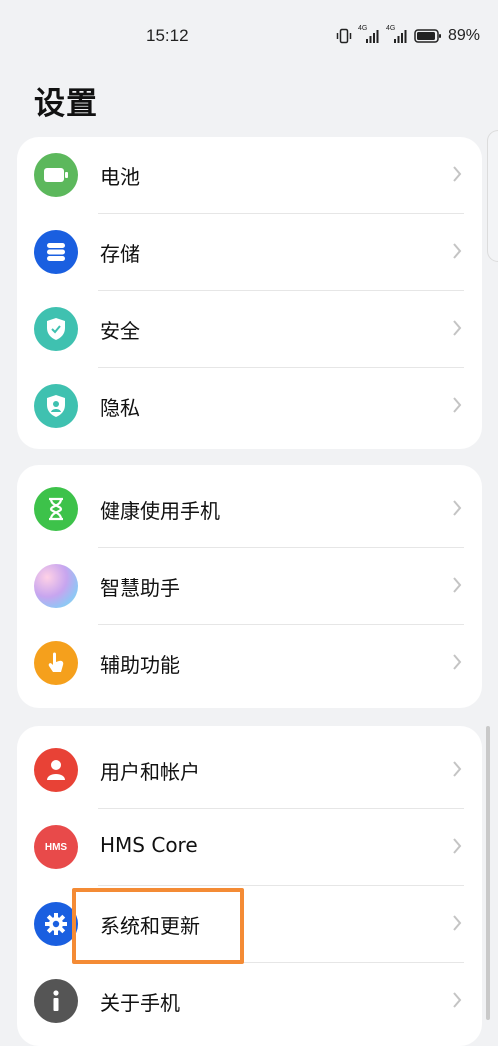 The image size is (498, 1046). I want to click on settings-item-assistant: 智慧助手, so click(249, 586).